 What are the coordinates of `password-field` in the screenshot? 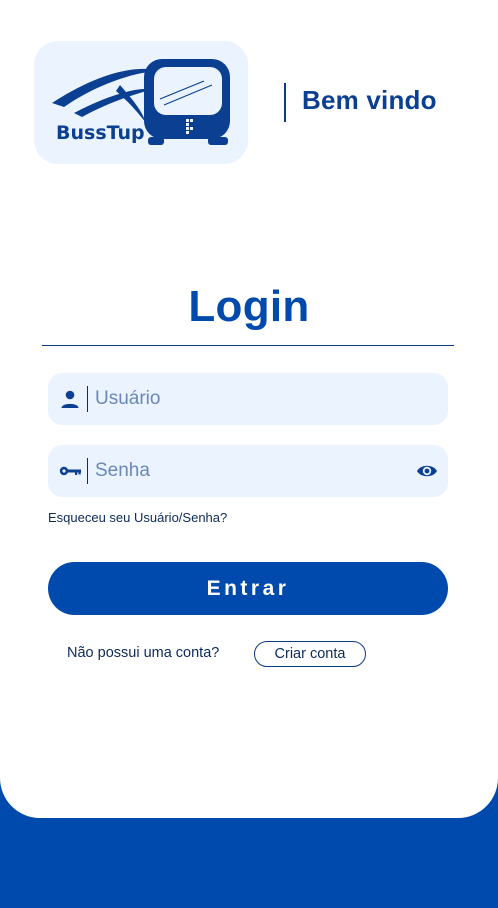 It's located at (248, 471).